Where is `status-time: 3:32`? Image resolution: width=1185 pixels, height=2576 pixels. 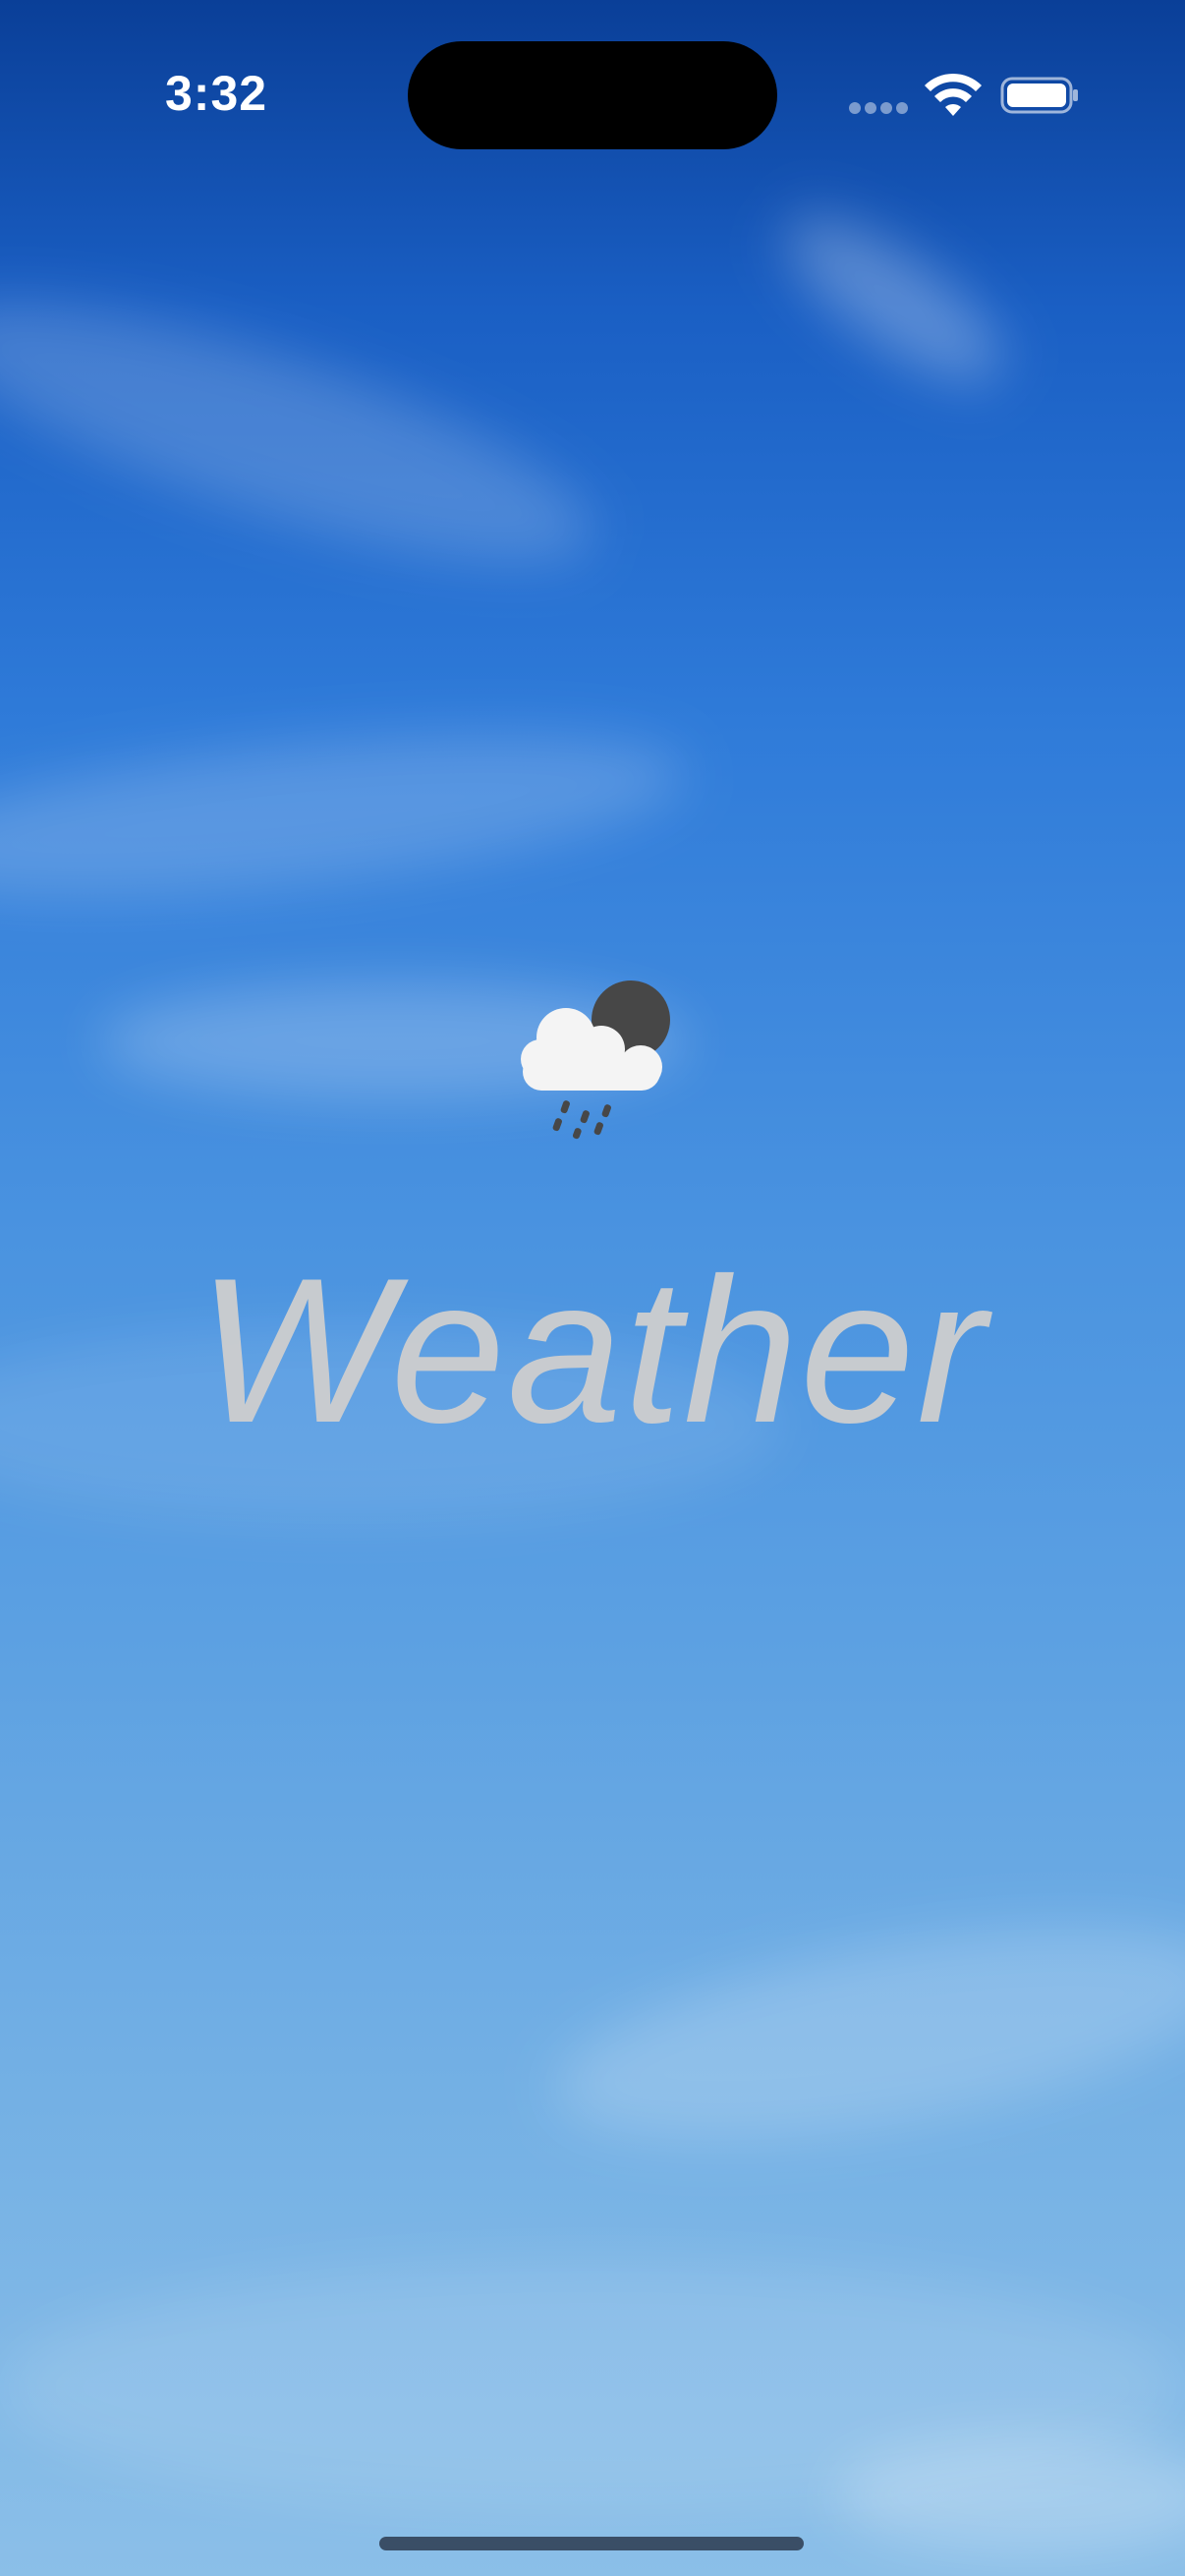 status-time: 3:32 is located at coordinates (216, 93).